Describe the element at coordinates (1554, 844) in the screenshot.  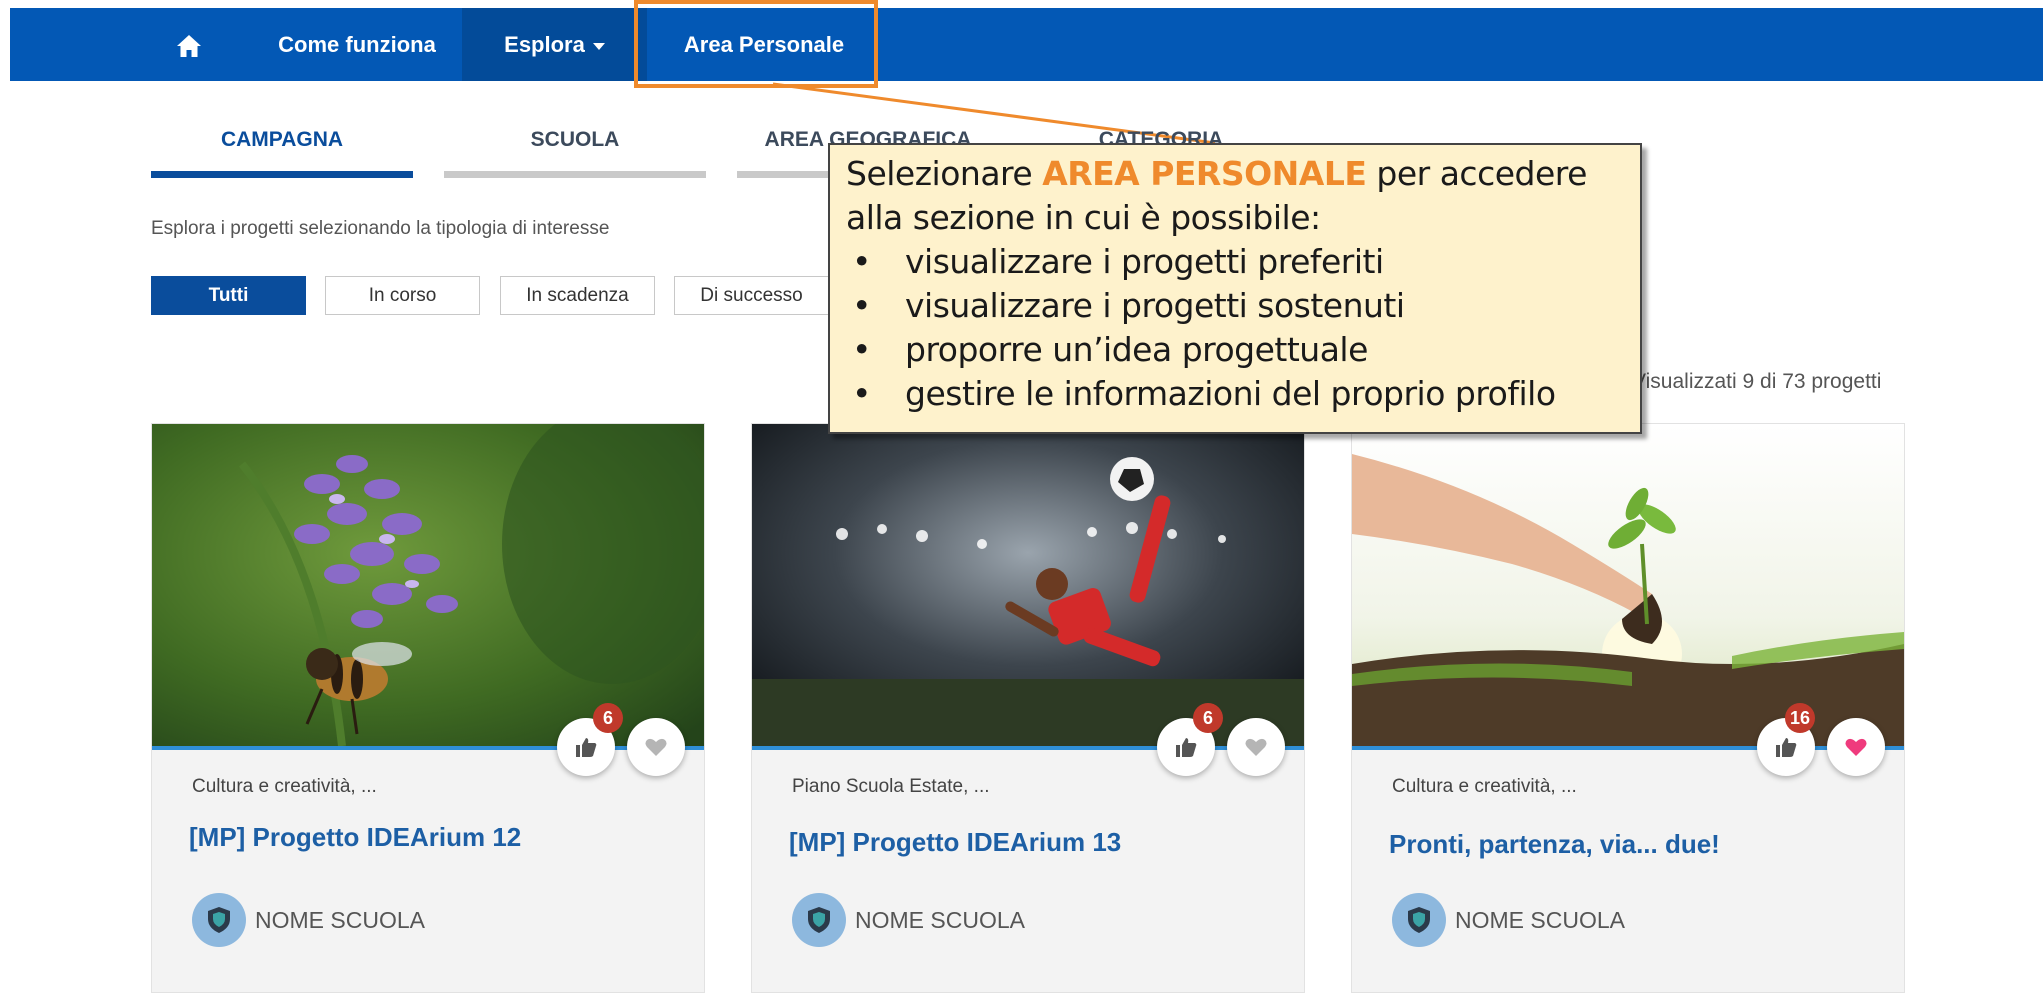
I see `card-title: Pronti, partenza, via... due!` at that location.